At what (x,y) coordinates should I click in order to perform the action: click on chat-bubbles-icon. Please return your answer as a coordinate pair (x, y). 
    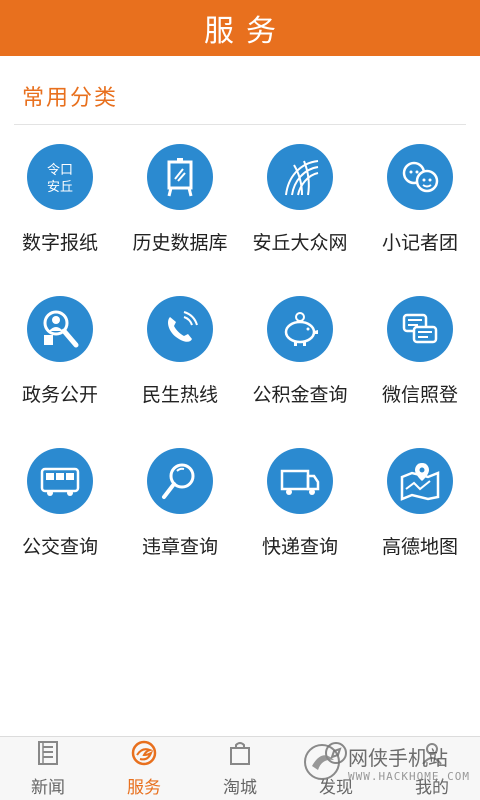
    Looking at the image, I should click on (420, 329).